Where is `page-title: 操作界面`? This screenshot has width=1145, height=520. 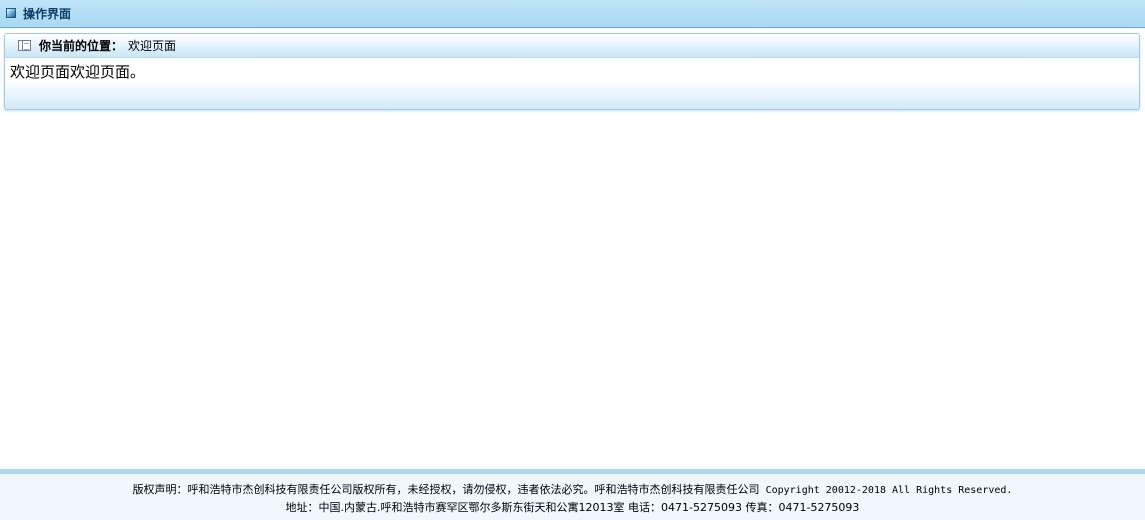 page-title: 操作界面 is located at coordinates (47, 14).